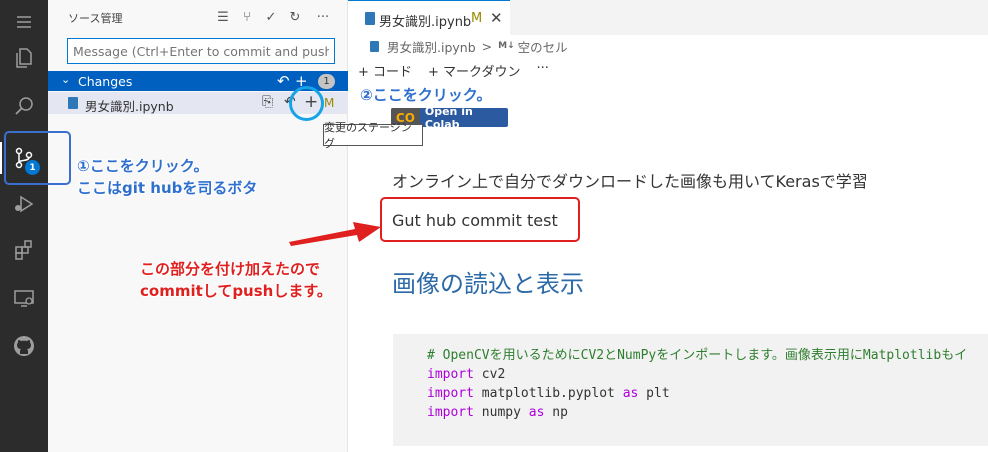 The height and width of the screenshot is (452, 988). What do you see at coordinates (236, 291) in the screenshot?
I see `annotation-note-line2: commitしてpushします。` at bounding box center [236, 291].